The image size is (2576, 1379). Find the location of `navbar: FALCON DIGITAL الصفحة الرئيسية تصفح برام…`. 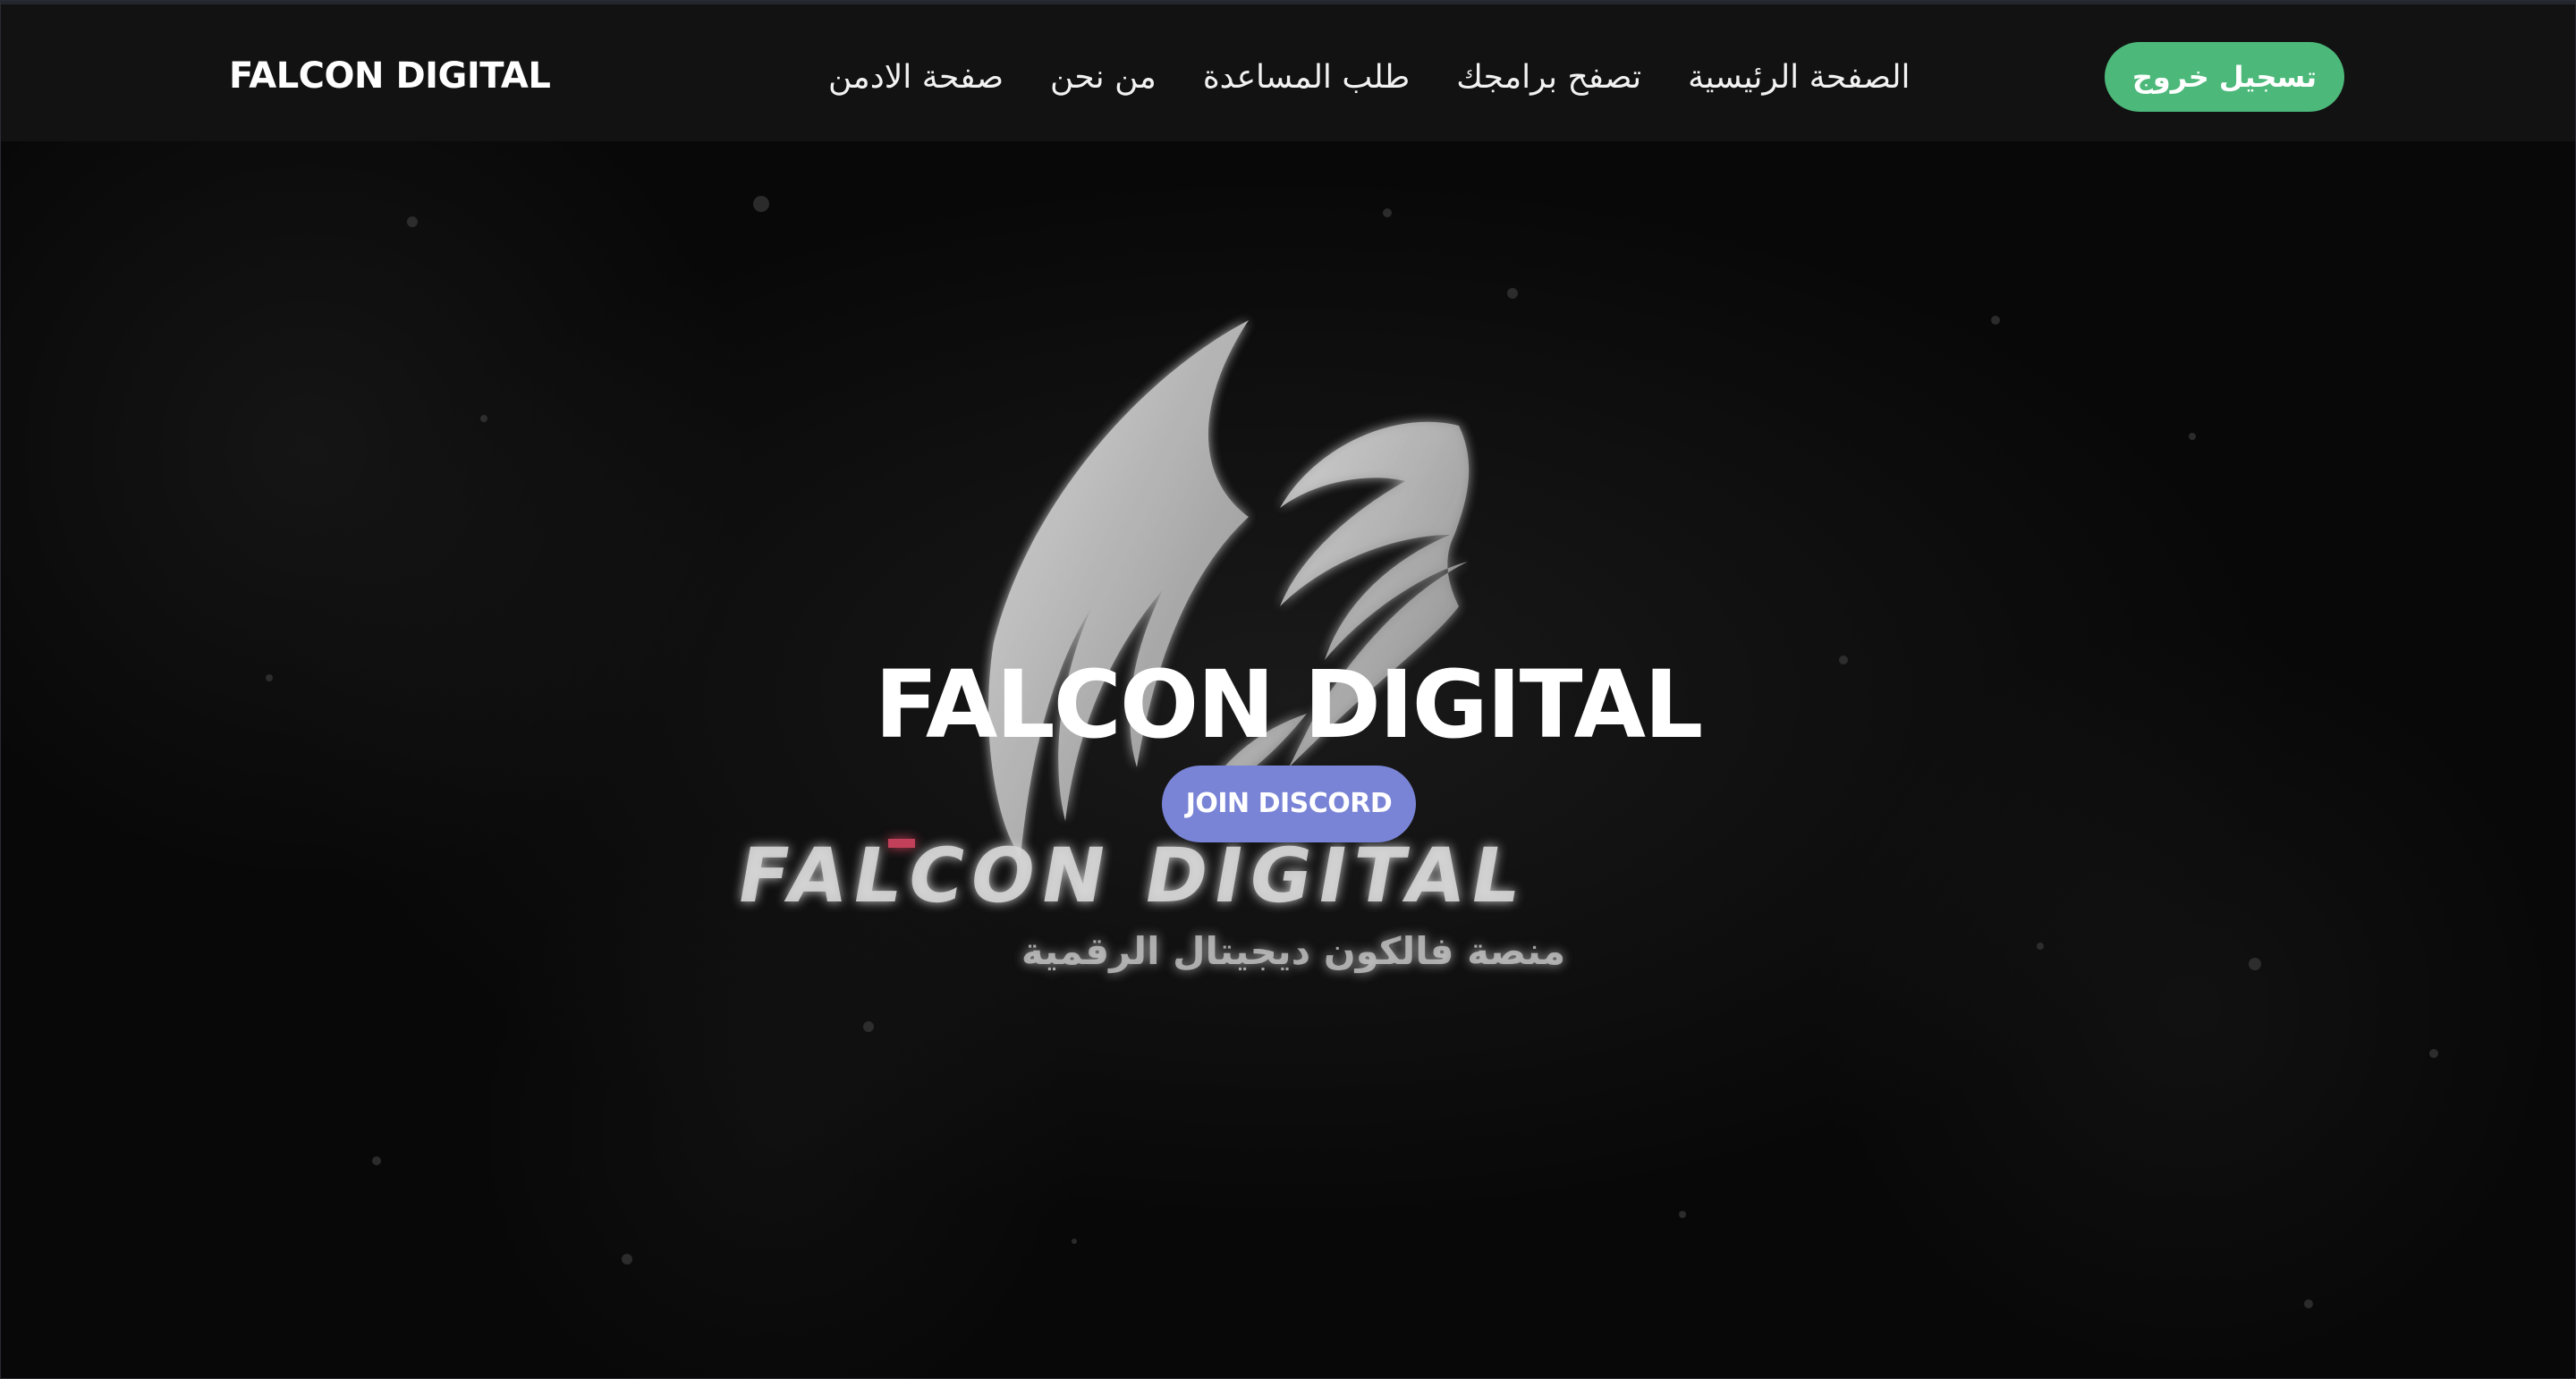

navbar: FALCON DIGITAL الصفحة الرئيسية تصفح برام… is located at coordinates (1288, 71).